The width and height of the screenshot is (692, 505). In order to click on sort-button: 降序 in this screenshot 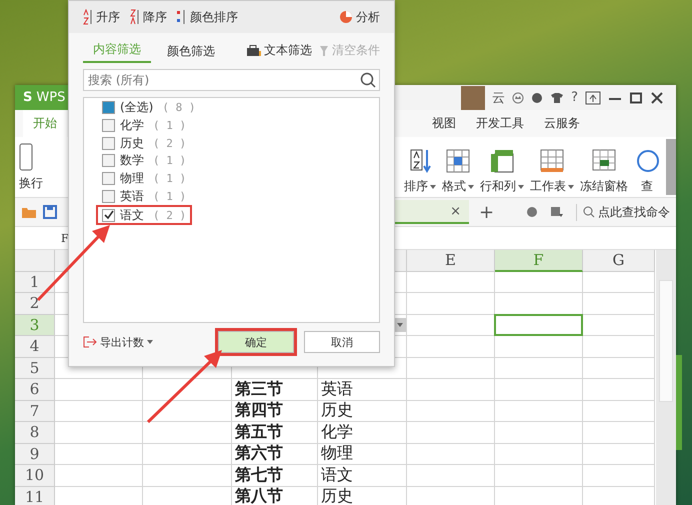, I will do `click(148, 17)`.